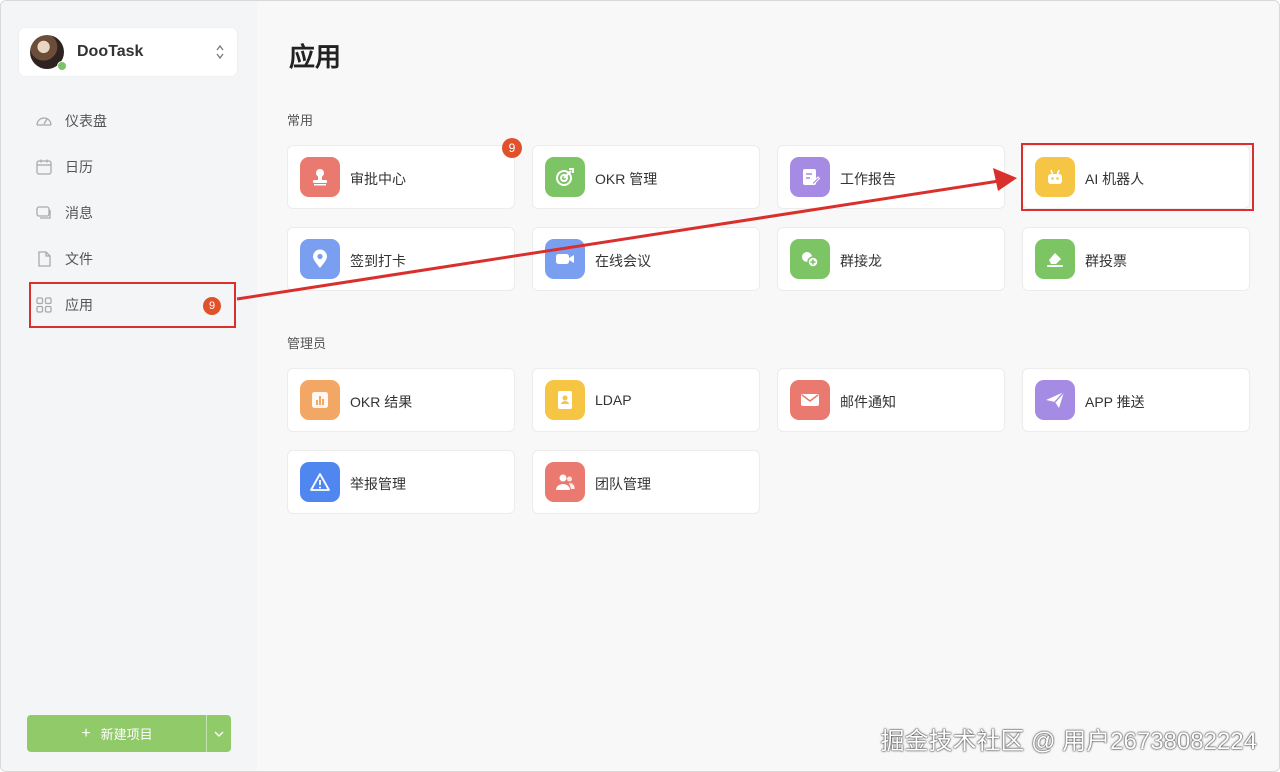 This screenshot has height=772, width=1280. What do you see at coordinates (132, 213) in the screenshot?
I see `sidebar-item-messages: 消息` at bounding box center [132, 213].